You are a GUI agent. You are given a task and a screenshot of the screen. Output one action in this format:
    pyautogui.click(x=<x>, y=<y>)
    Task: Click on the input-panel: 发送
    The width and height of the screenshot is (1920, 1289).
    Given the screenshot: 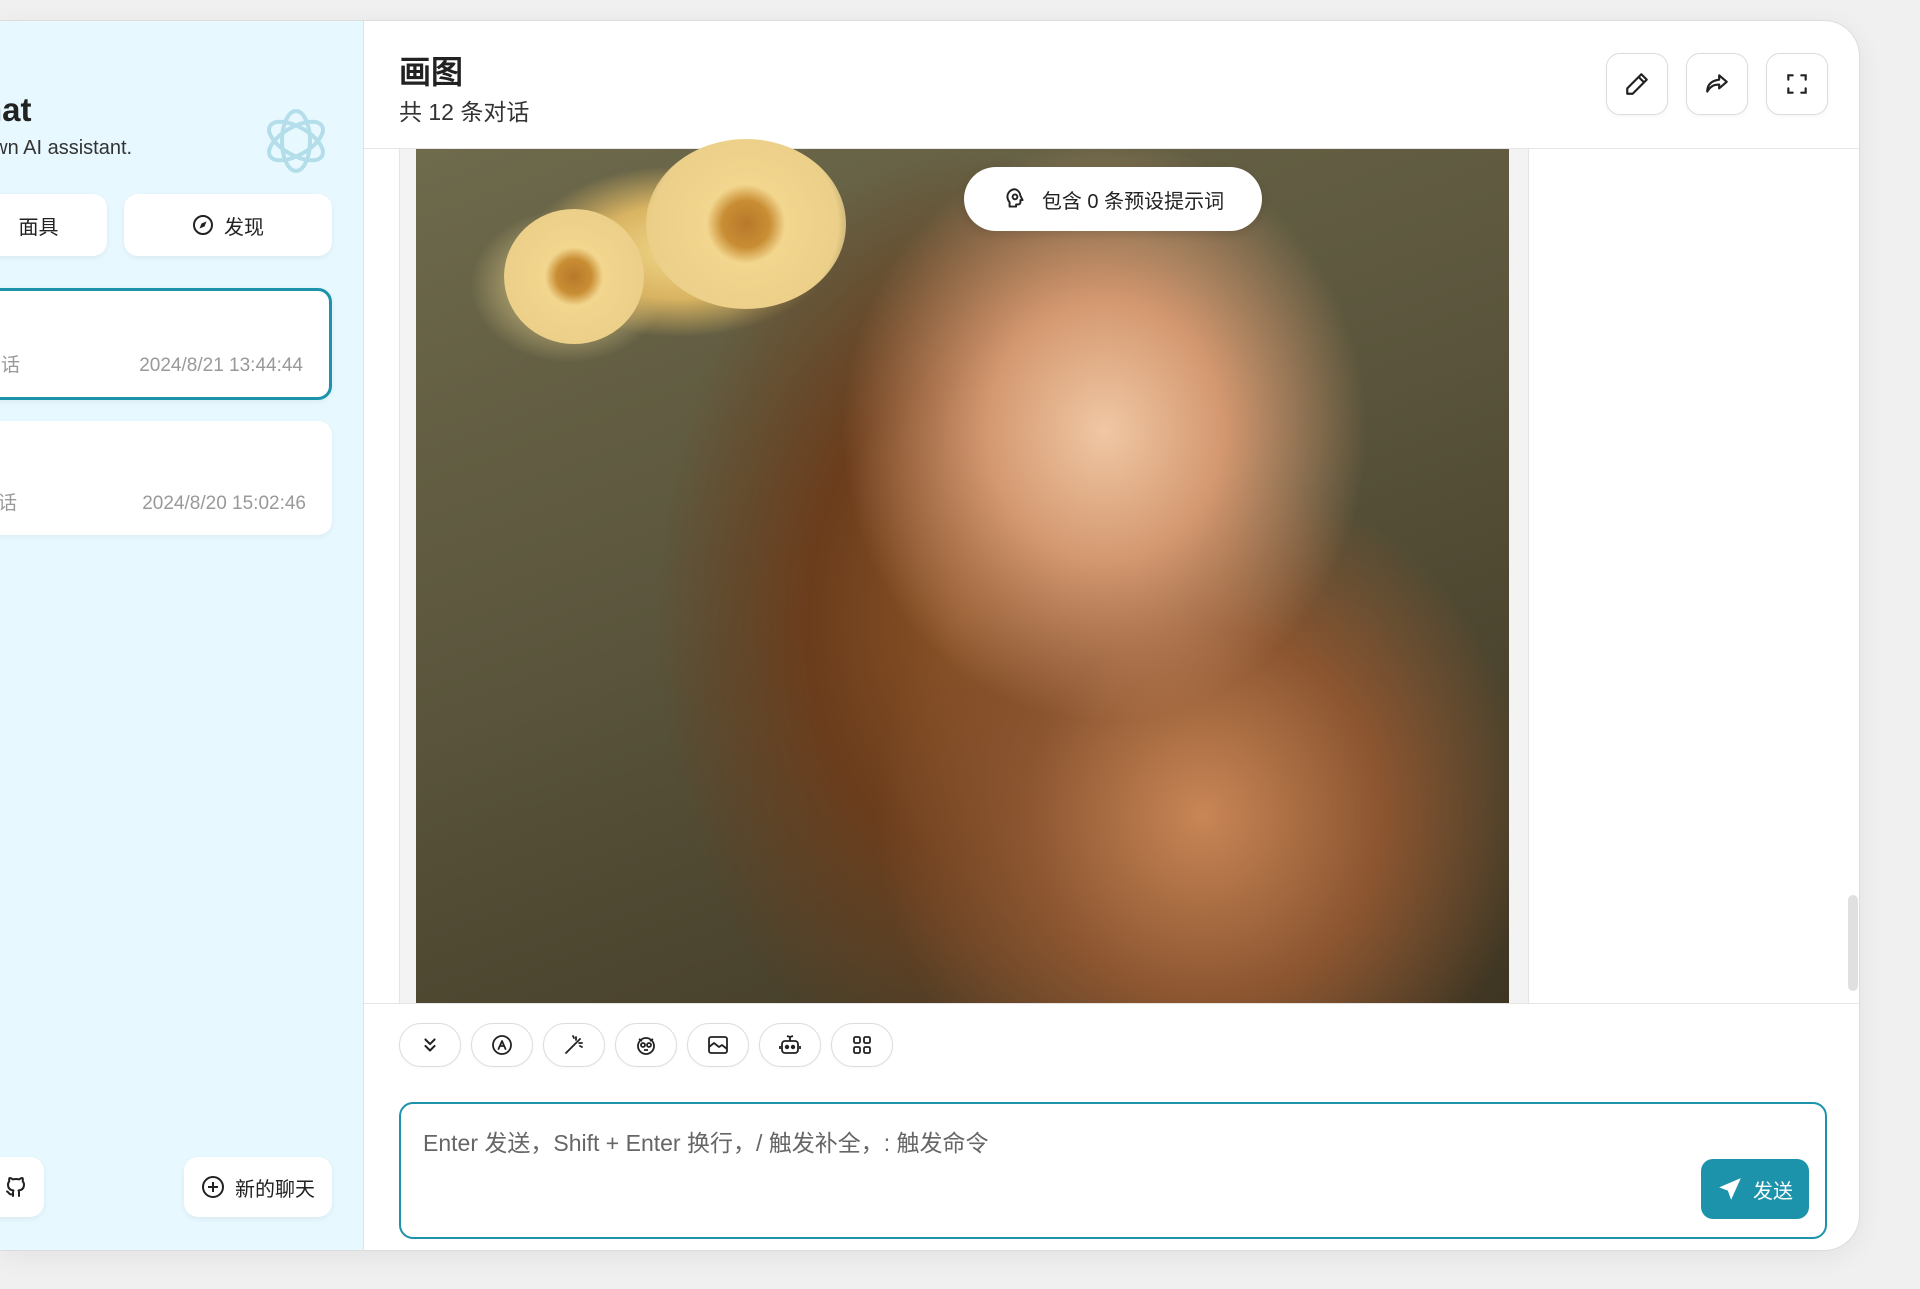 What is the action you would take?
    pyautogui.click(x=1111, y=1126)
    